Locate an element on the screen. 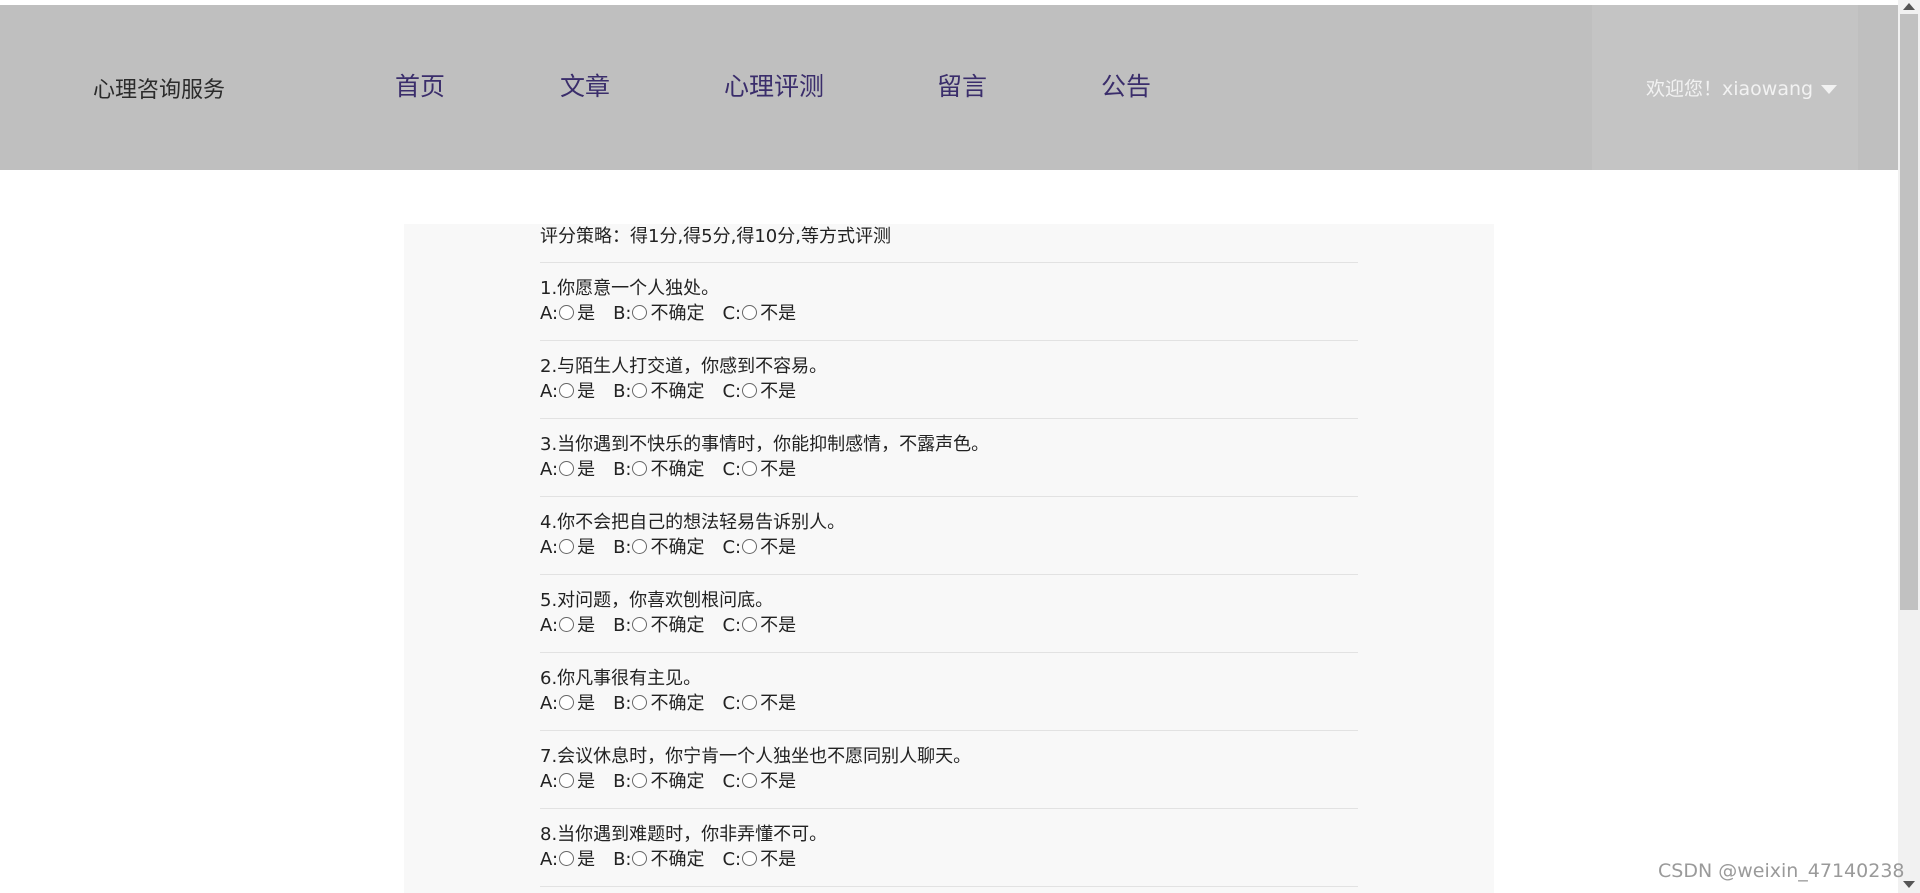  question-text: 5.对问题，你喜欢刨根问底。 is located at coordinates (657, 600).